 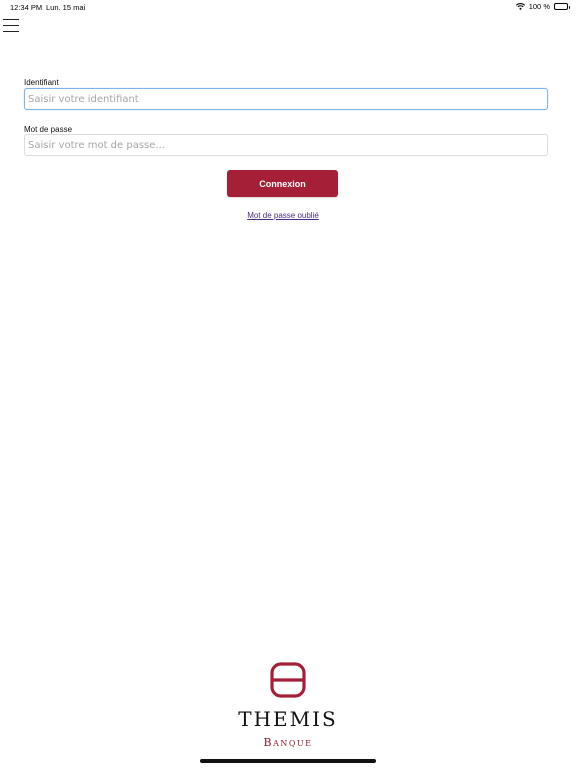 What do you see at coordinates (41, 82) in the screenshot?
I see `username-label: Identifiant` at bounding box center [41, 82].